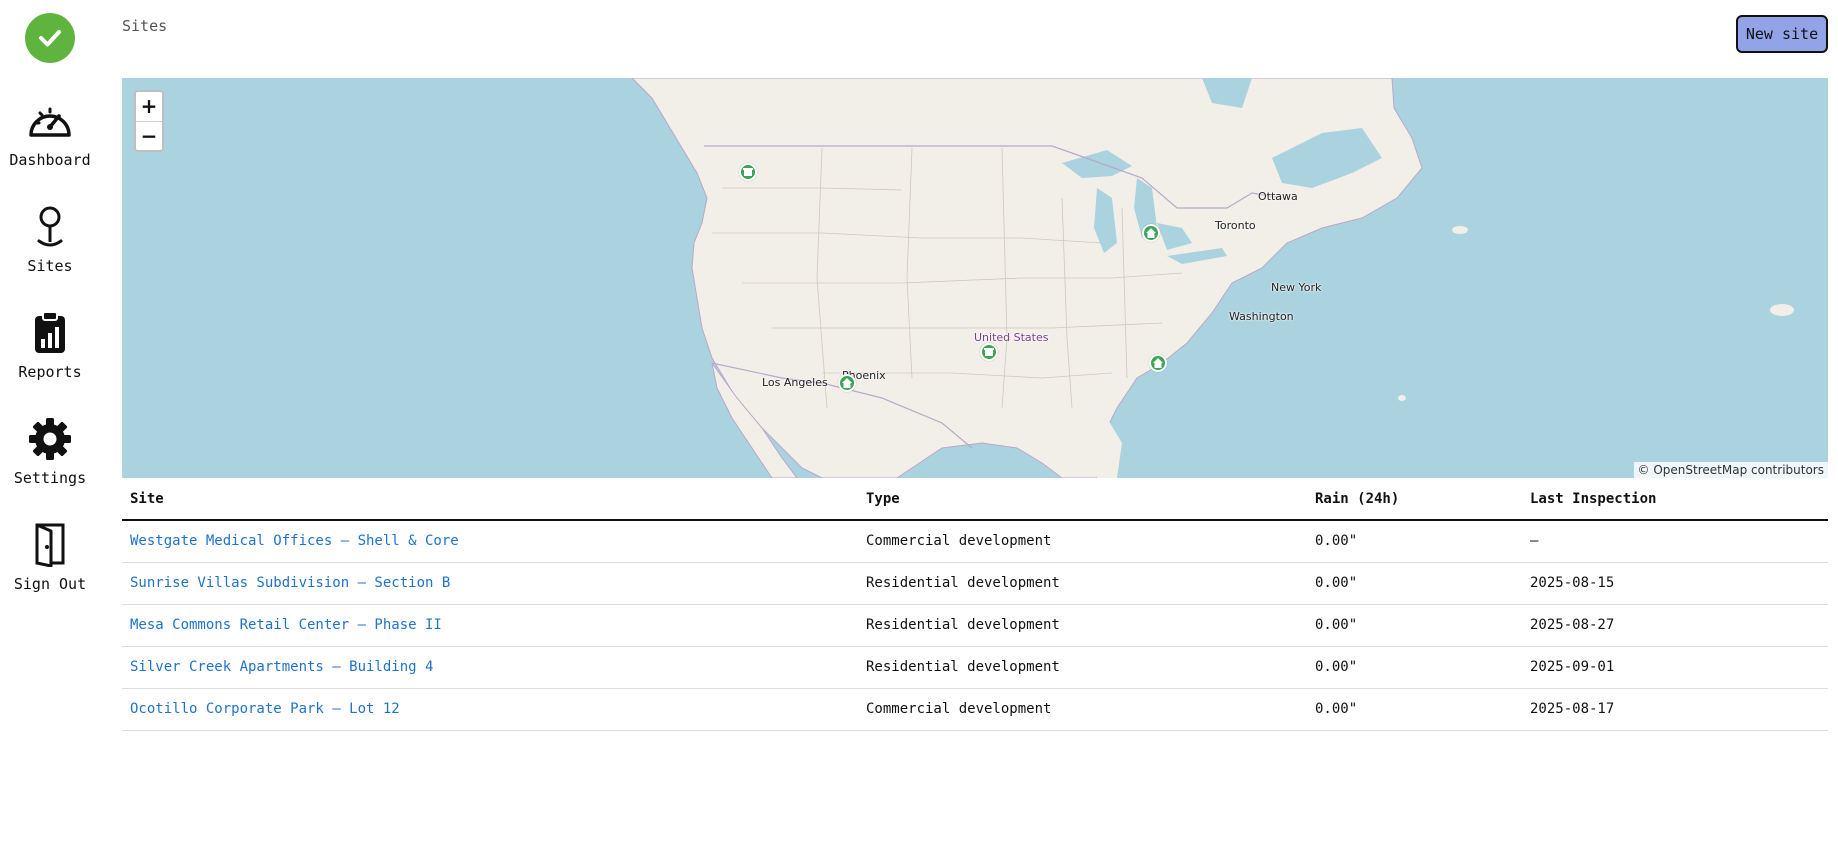 The width and height of the screenshot is (1838, 858). I want to click on sidebar-item-label: Sites, so click(50, 266).